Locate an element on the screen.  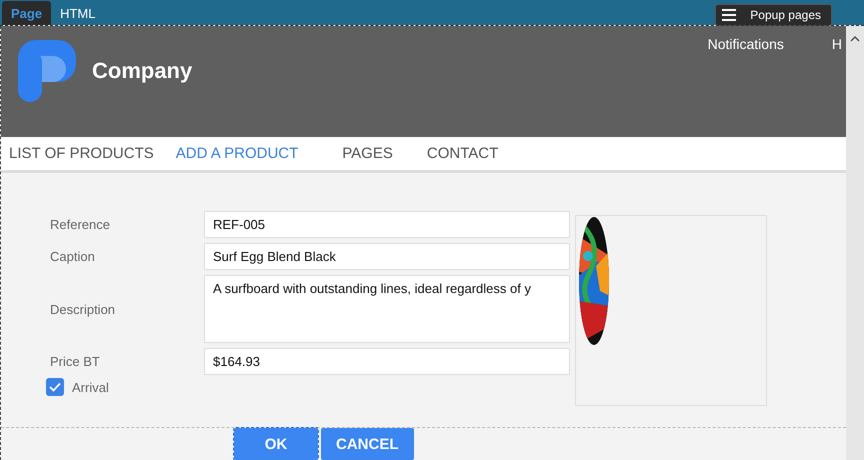
scroll-up-icon is located at coordinates (855, 39).